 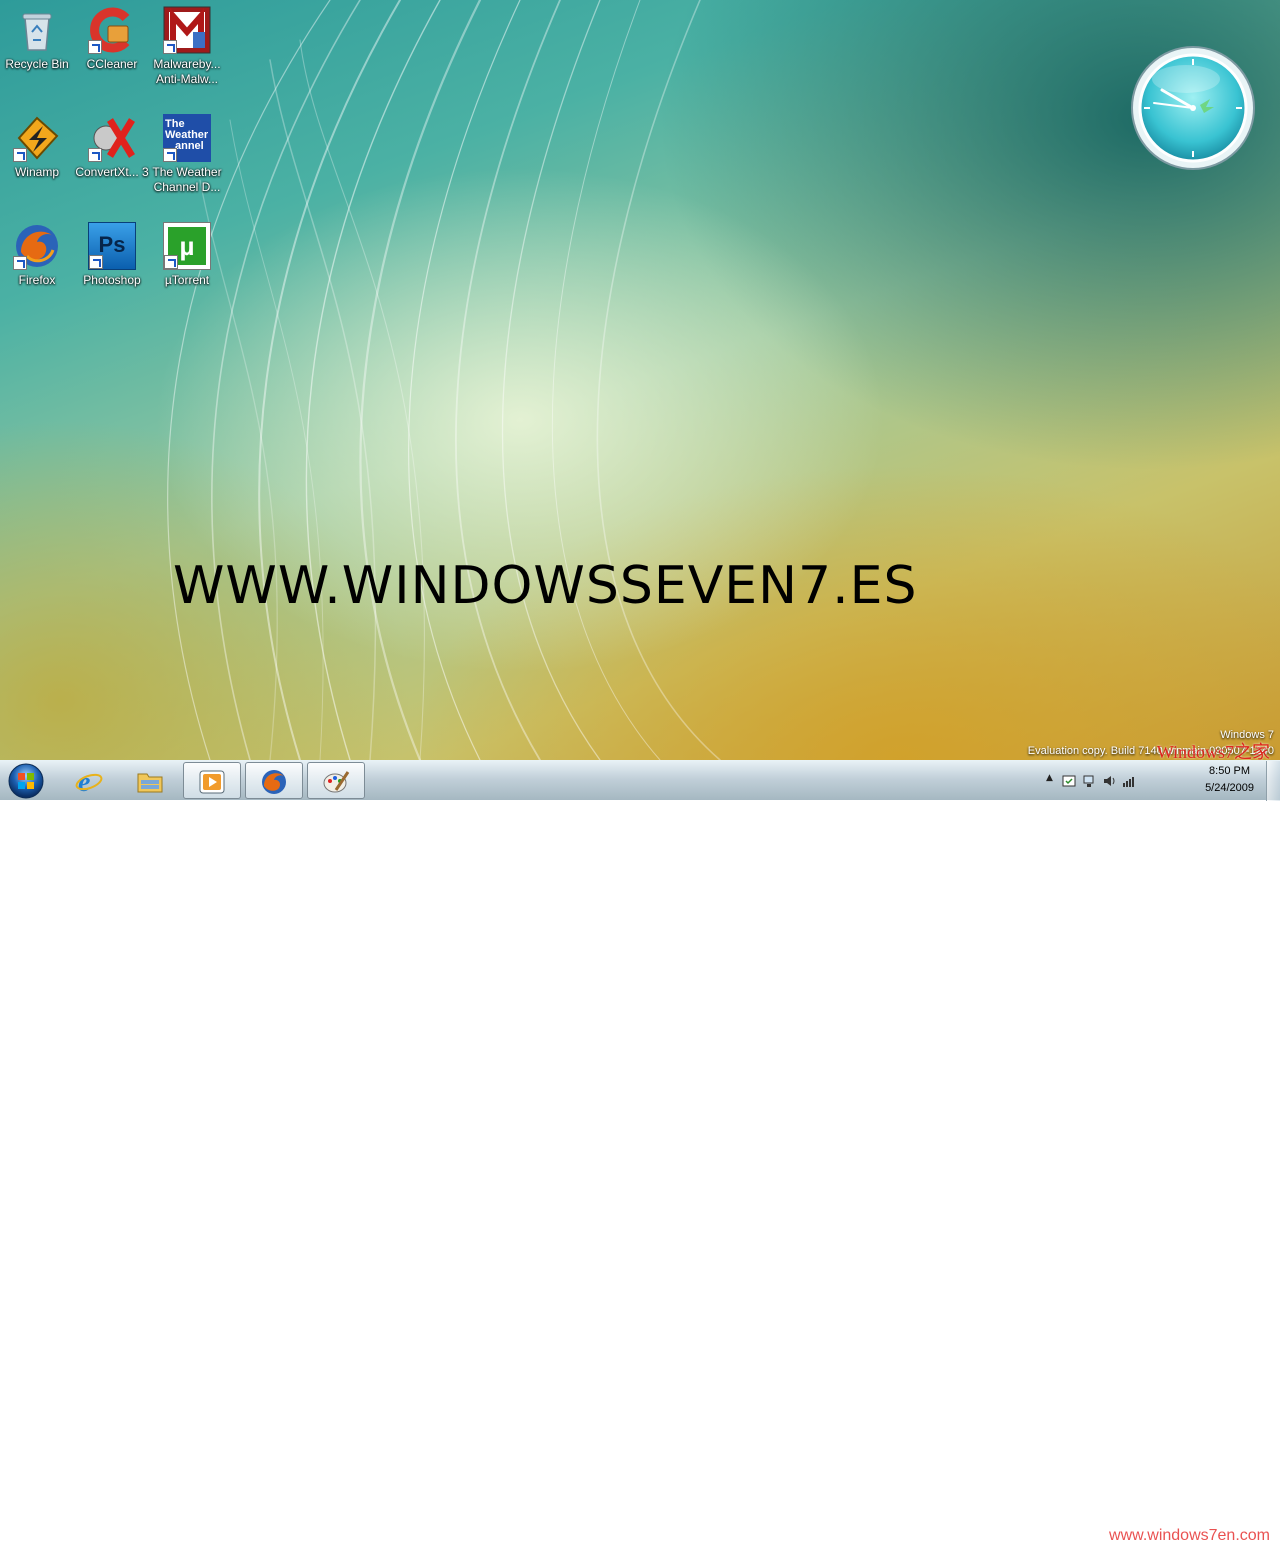 I want to click on start-button, so click(x=26, y=781).